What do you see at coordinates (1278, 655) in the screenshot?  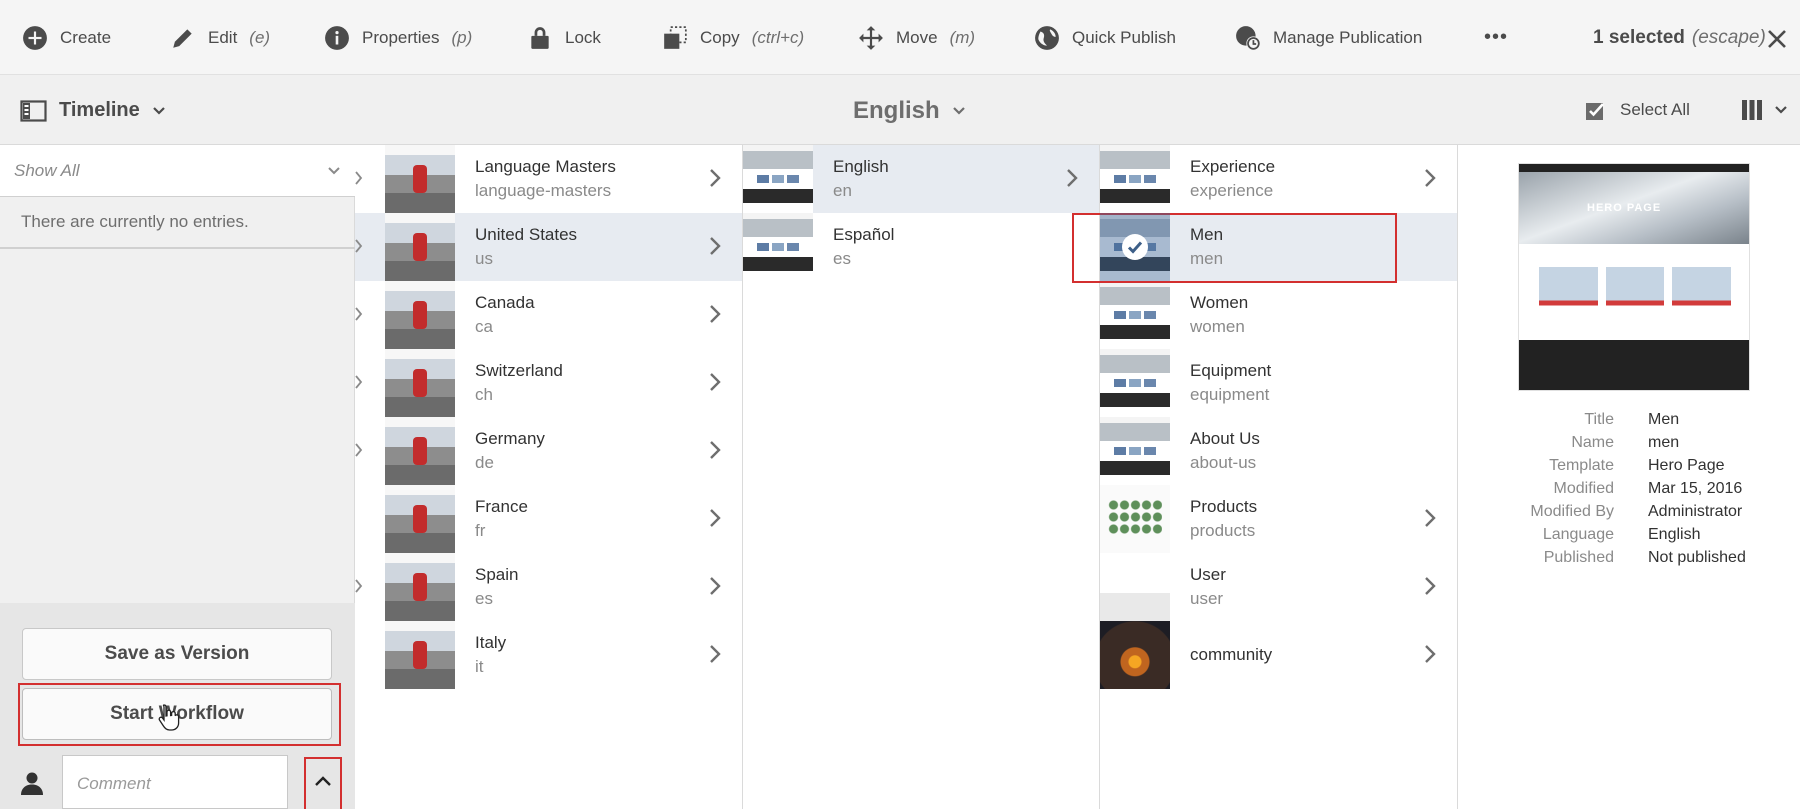 I see `list-item: community` at bounding box center [1278, 655].